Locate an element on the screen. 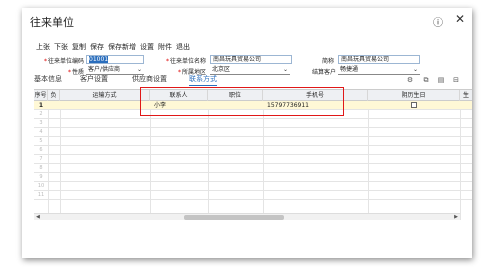  row-index: 1 is located at coordinates (41, 105).